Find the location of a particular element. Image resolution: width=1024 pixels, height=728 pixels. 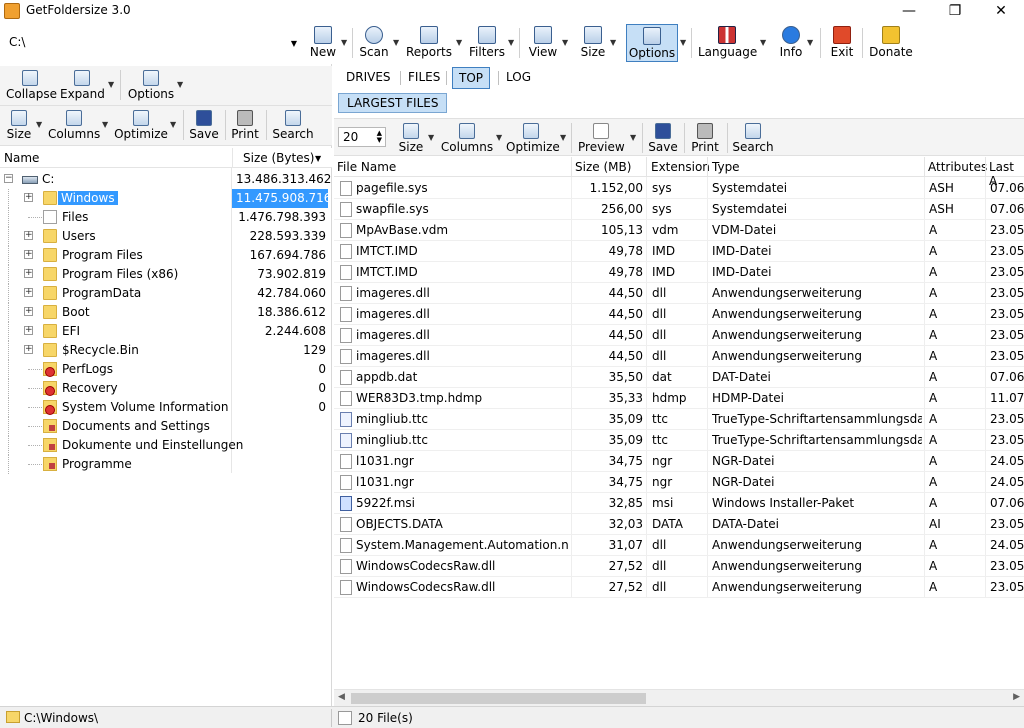

list-size-button: Size is located at coordinates (411, 139).